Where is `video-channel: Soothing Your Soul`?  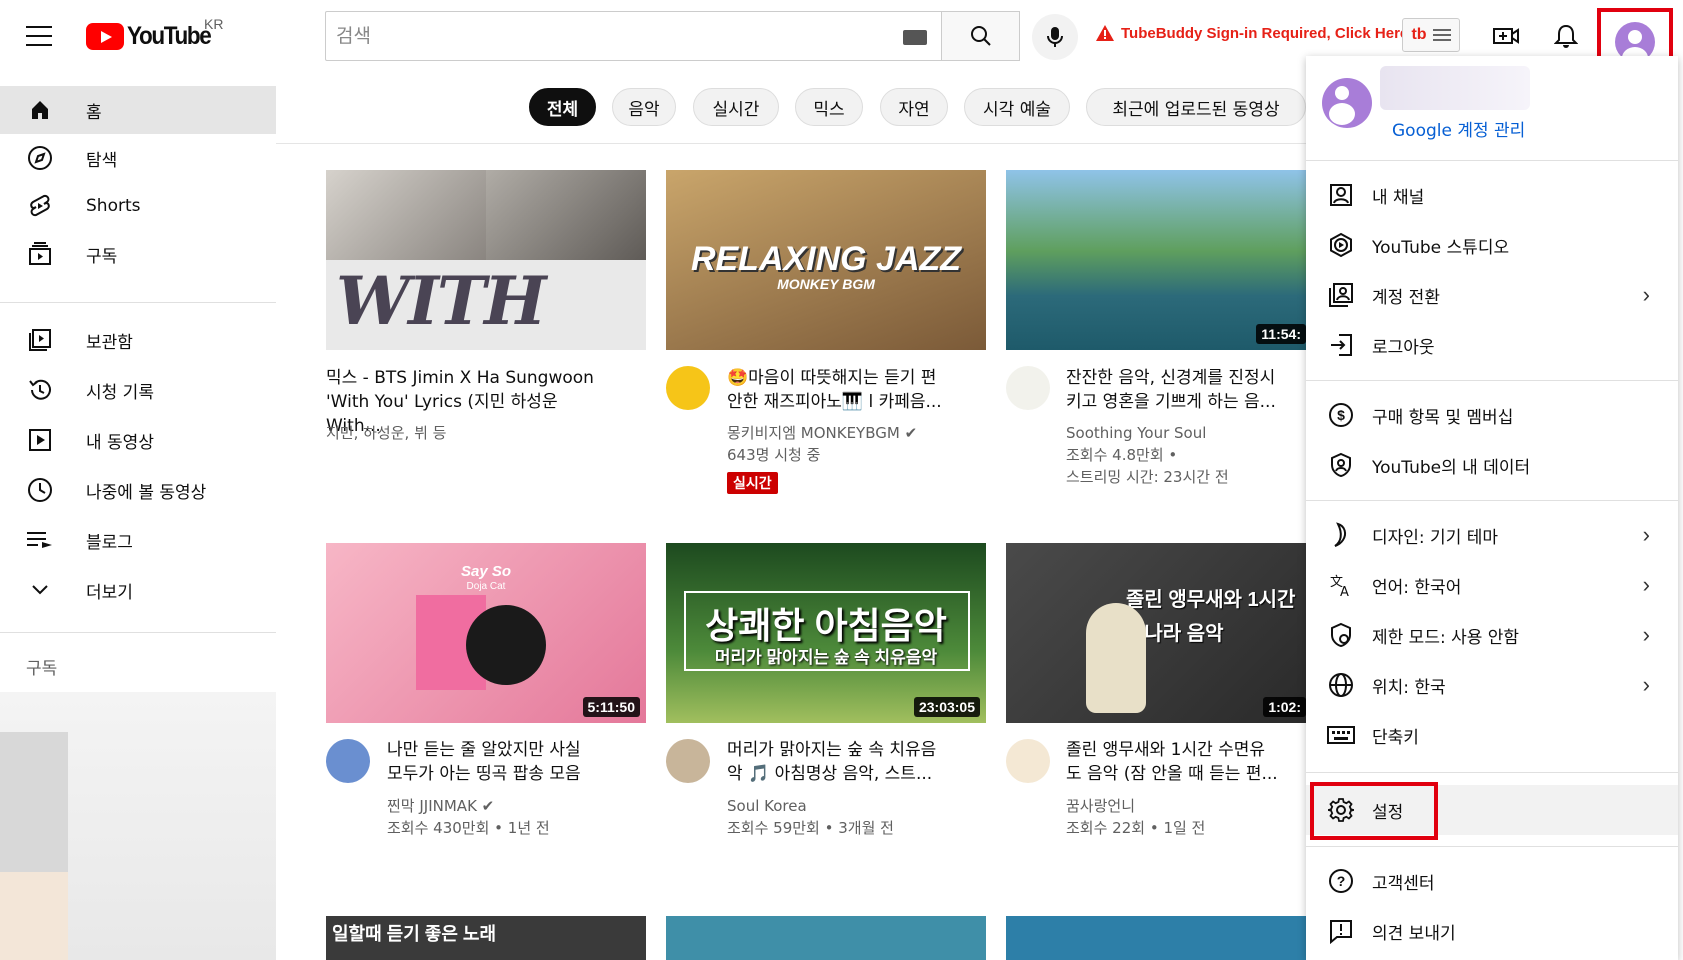 video-channel: Soothing Your Soul is located at coordinates (1136, 433).